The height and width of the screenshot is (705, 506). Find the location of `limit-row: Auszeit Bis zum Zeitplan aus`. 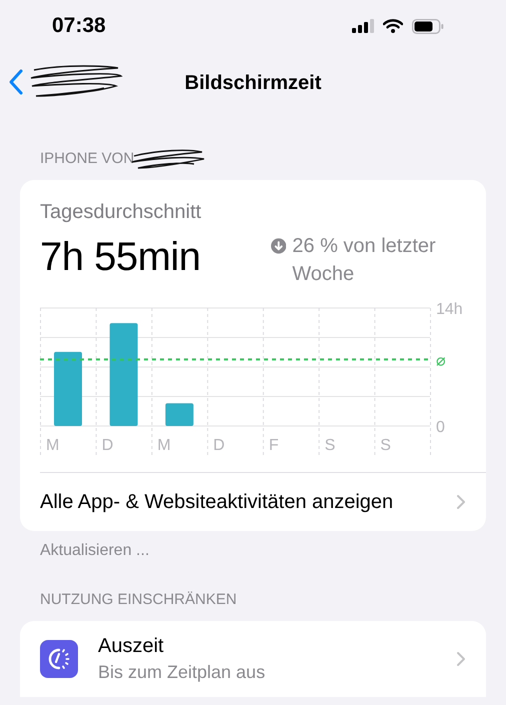

limit-row: Auszeit Bis zum Zeitplan aus is located at coordinates (253, 659).